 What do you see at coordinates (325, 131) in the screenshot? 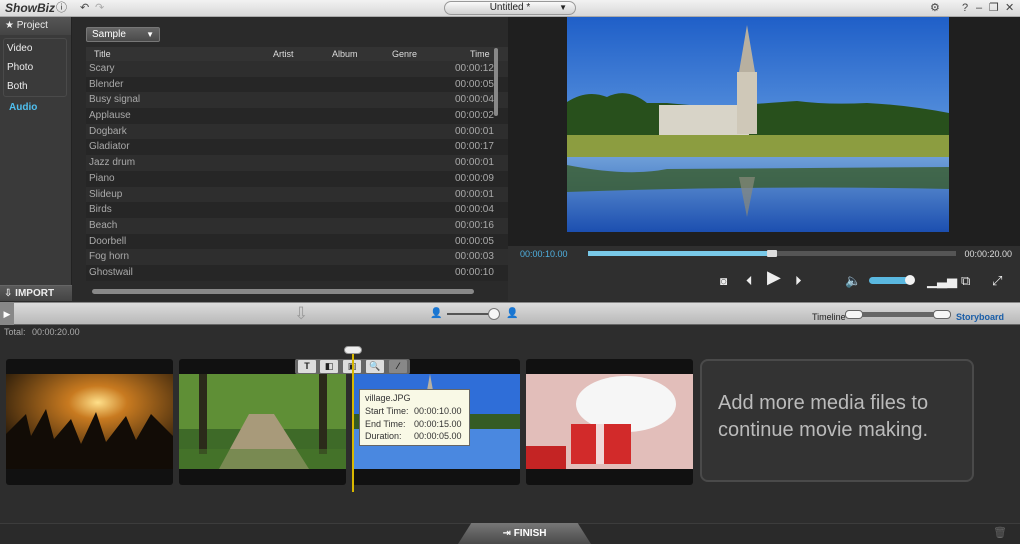
I see `list-item: Dogbark 00:00:01` at bounding box center [325, 131].